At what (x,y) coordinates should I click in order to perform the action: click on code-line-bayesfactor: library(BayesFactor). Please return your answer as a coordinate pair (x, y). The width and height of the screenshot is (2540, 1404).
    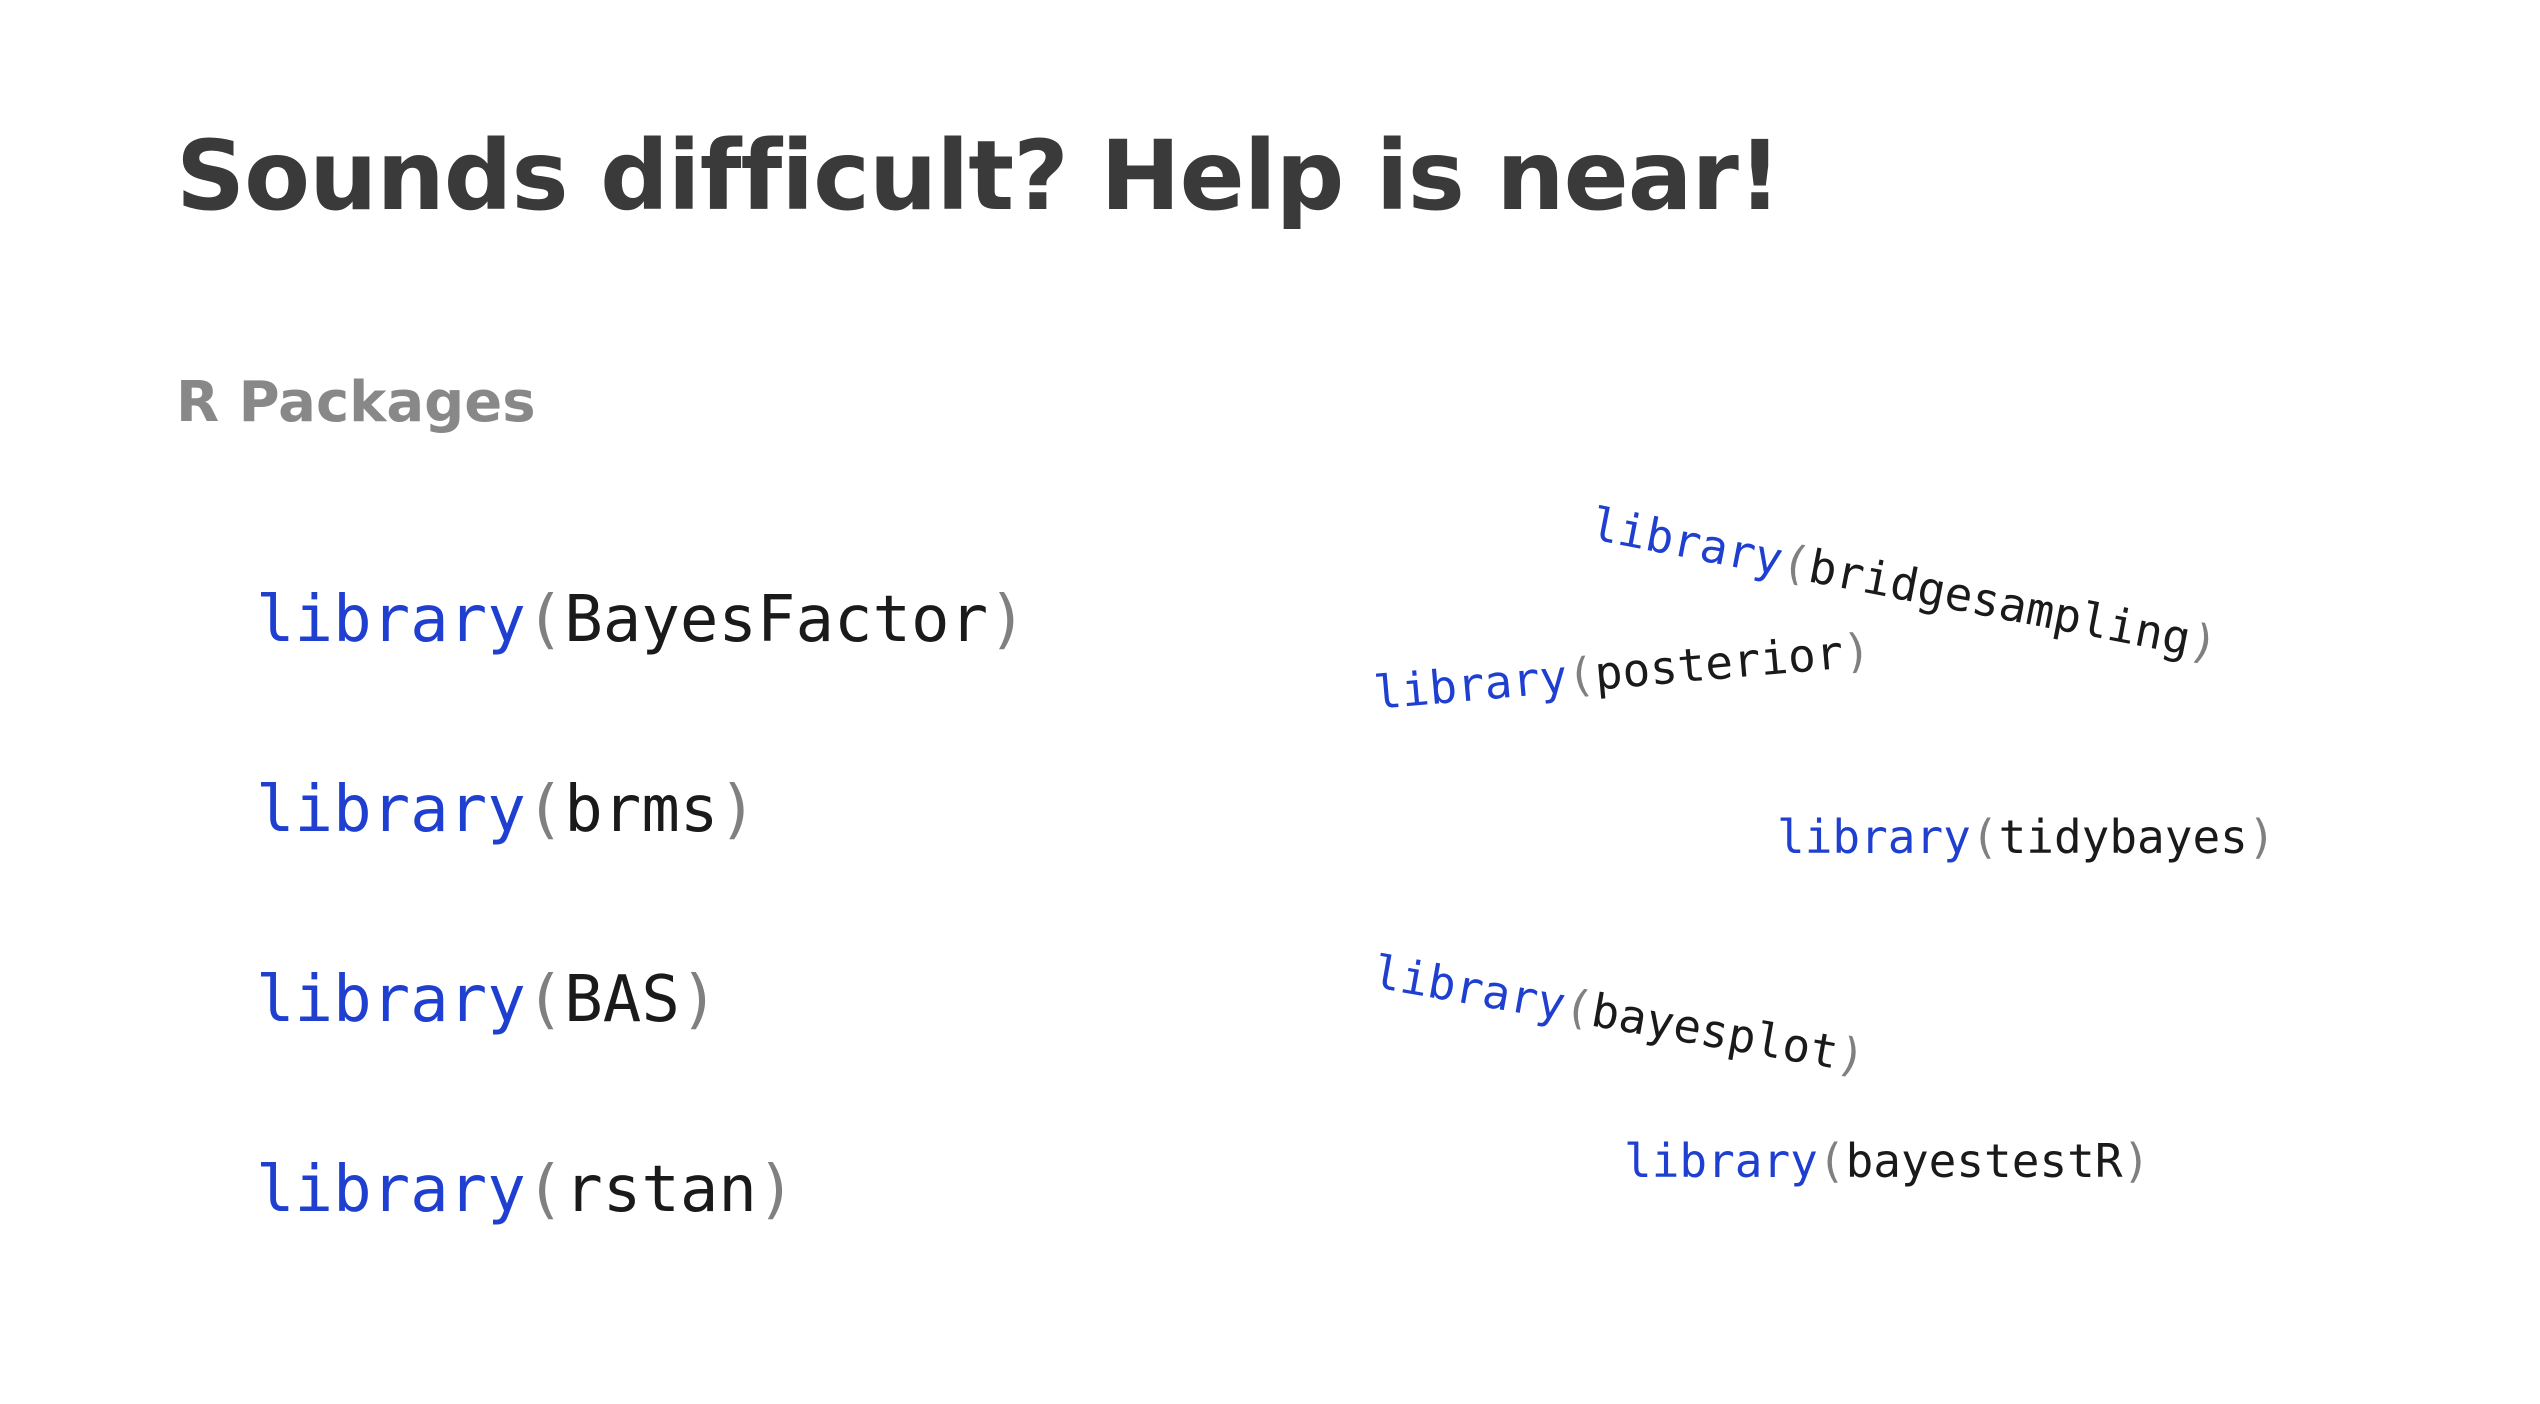
    Looking at the image, I should click on (641, 620).